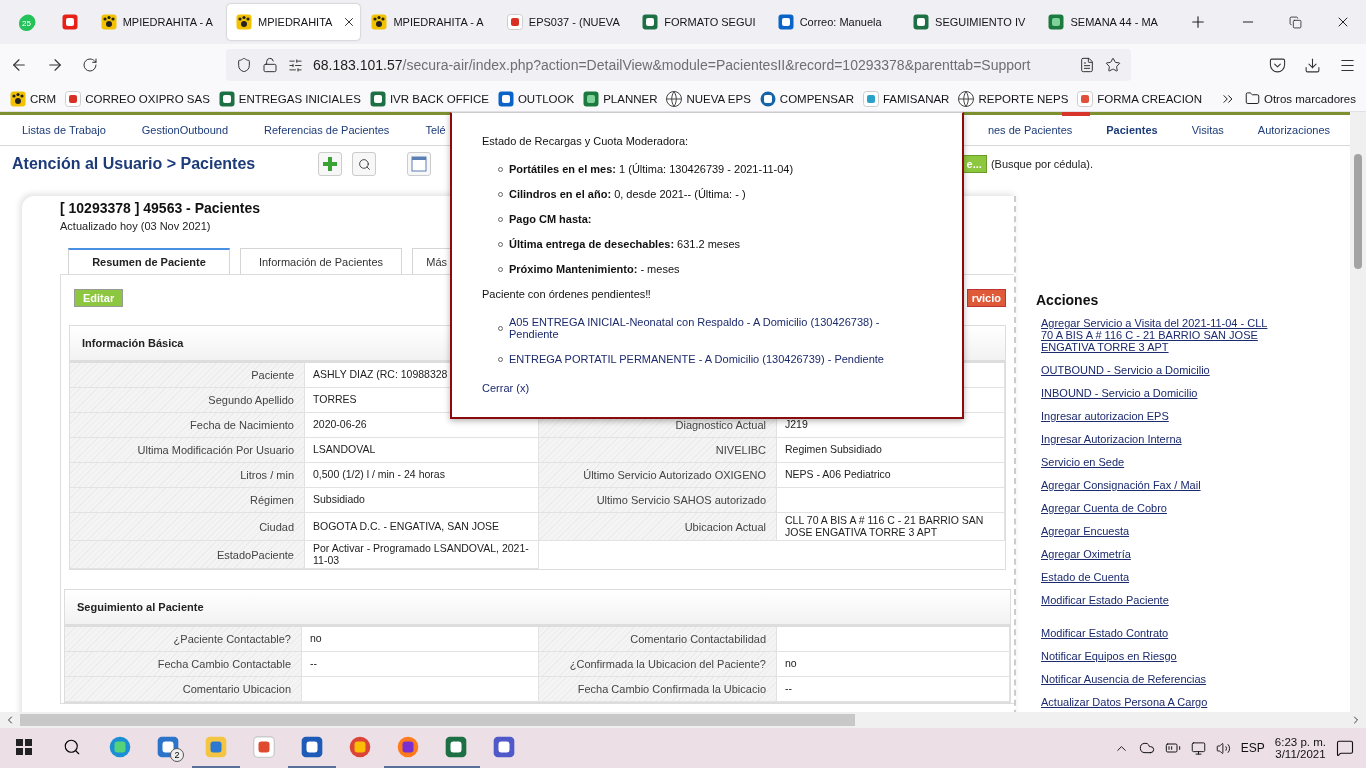 The width and height of the screenshot is (1366, 768). Describe the element at coordinates (299, 98) in the screenshot. I see `bookmark-link: ENTREGAS INICIALES` at that location.